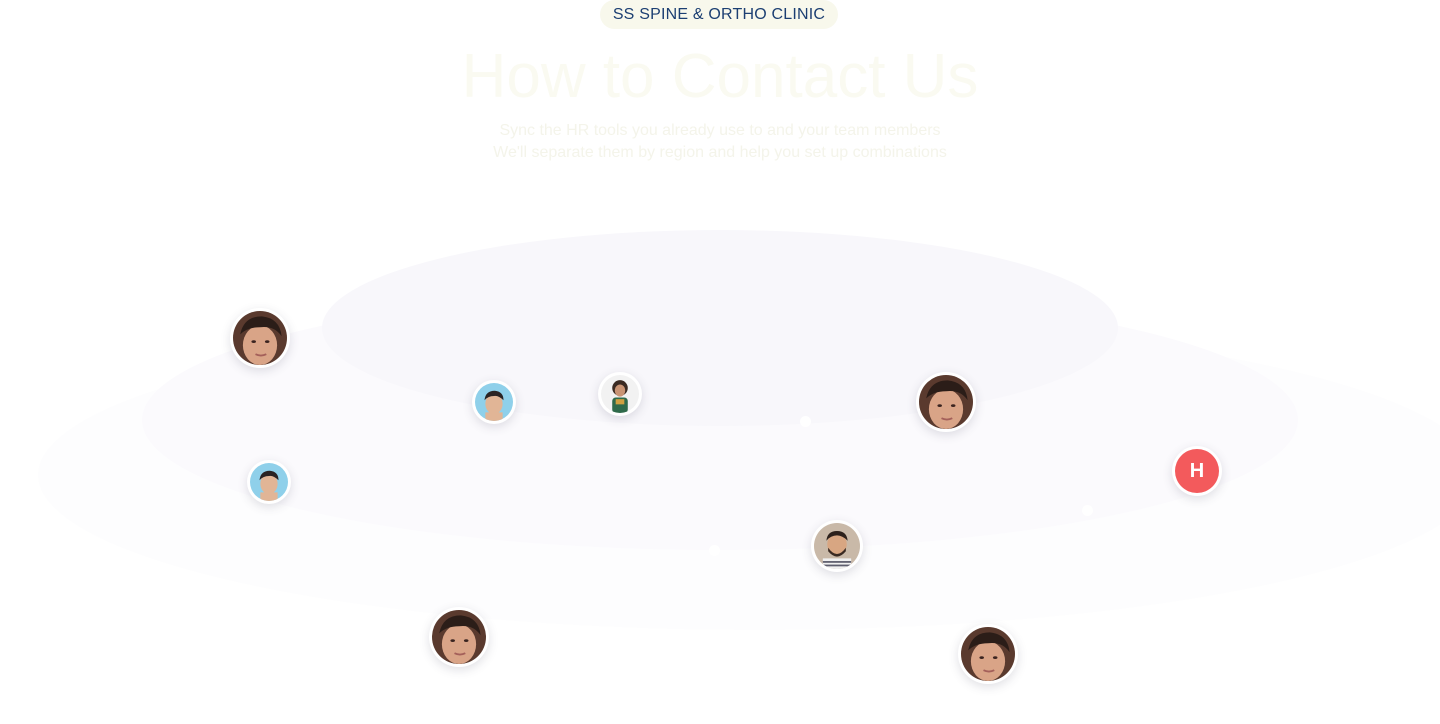 Image resolution: width=1440 pixels, height=724 pixels. Describe the element at coordinates (719, 14) in the screenshot. I see `clinic-badge: SS SPINE & ORTHO CLINIC` at that location.